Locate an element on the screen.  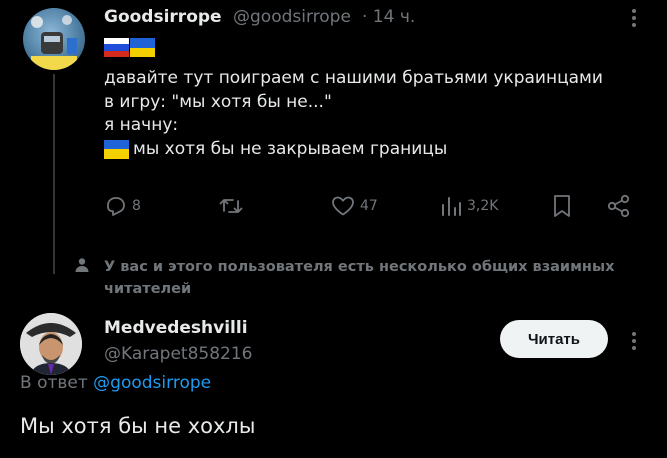
bookmark-button is located at coordinates (562, 206).